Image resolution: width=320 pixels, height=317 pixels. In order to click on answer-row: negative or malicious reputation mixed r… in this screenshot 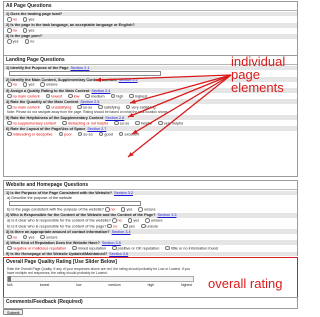, I will do `click(150, 248)`.